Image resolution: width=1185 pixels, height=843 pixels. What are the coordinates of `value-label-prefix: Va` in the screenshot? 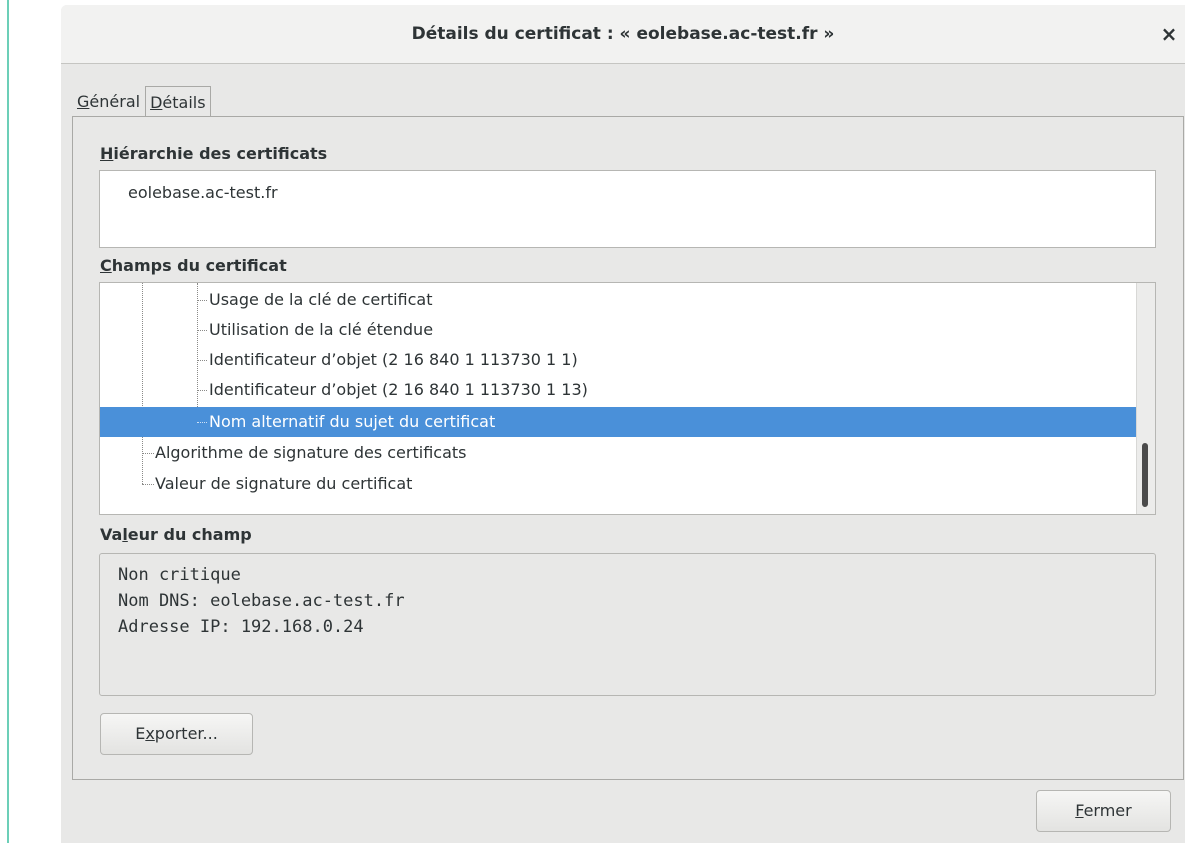 It's located at (111, 534).